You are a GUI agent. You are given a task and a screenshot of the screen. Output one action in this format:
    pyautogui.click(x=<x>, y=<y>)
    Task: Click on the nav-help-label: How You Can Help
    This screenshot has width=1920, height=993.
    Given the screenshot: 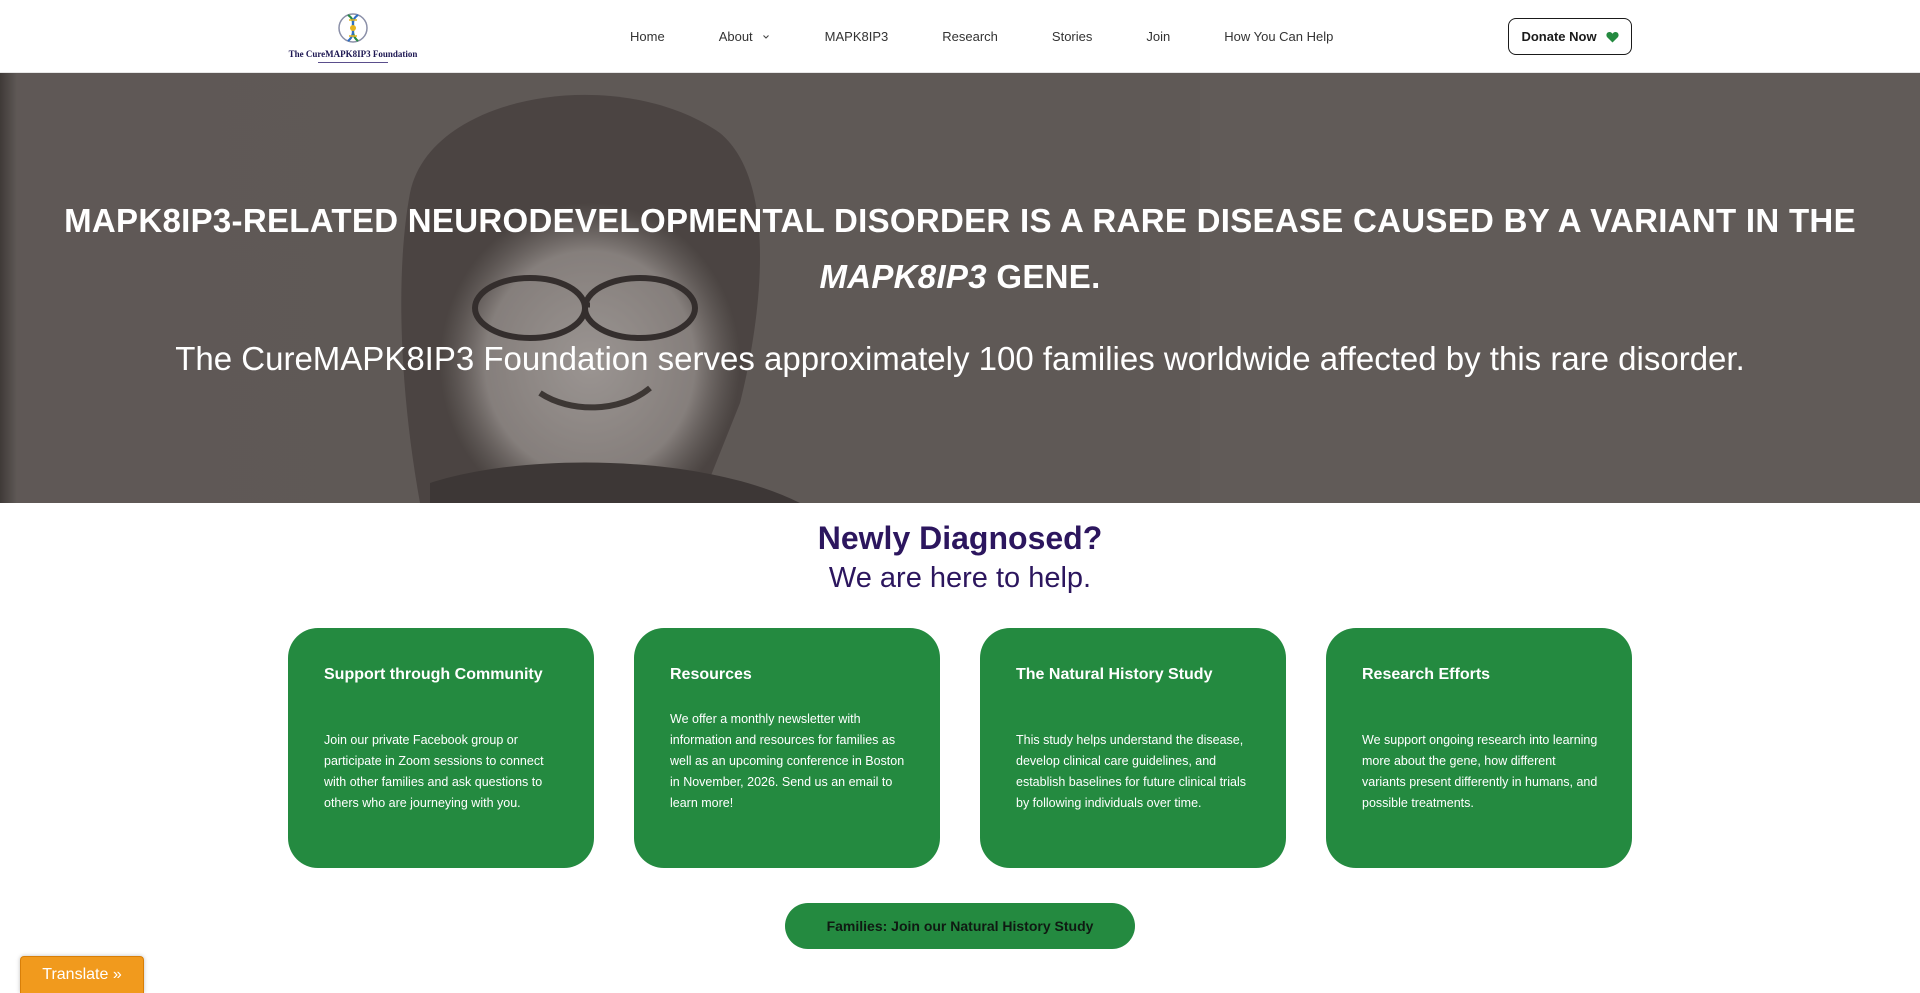 What is the action you would take?
    pyautogui.click(x=1279, y=36)
    